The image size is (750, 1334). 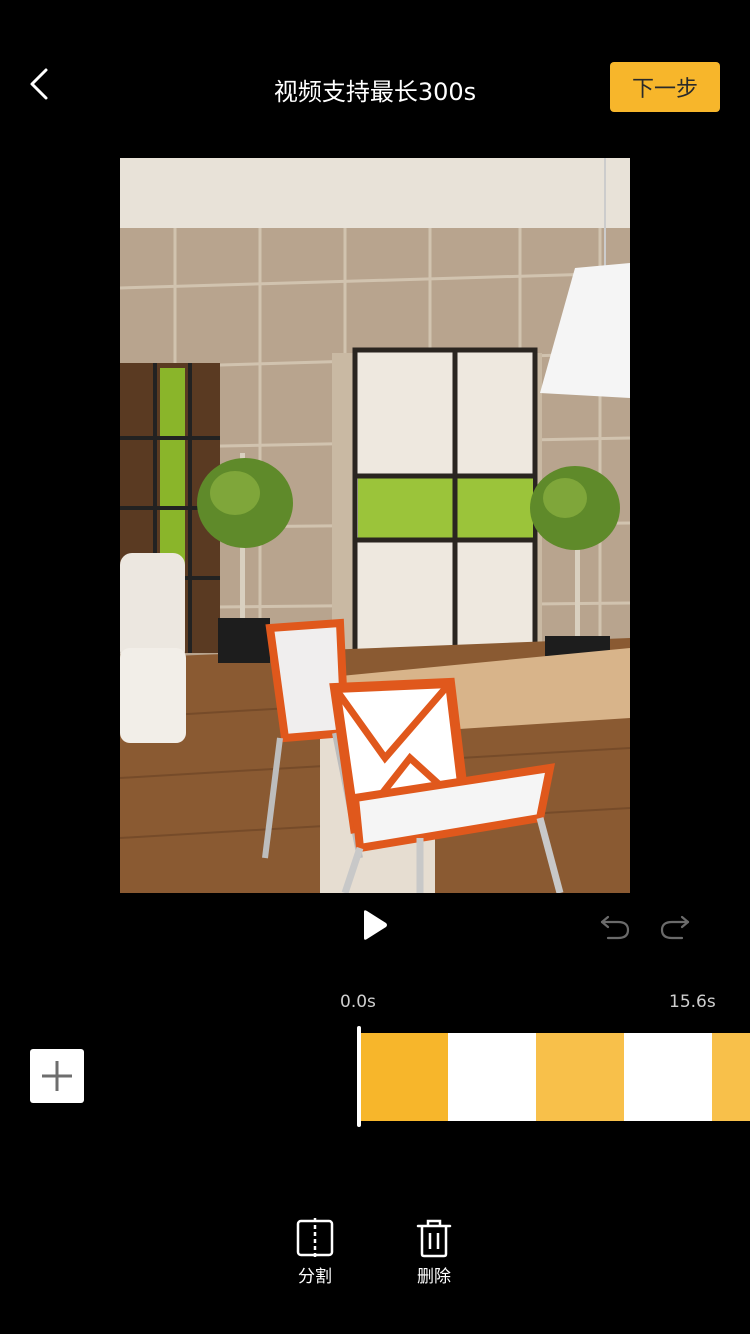 What do you see at coordinates (675, 927) in the screenshot?
I see `redo-icon` at bounding box center [675, 927].